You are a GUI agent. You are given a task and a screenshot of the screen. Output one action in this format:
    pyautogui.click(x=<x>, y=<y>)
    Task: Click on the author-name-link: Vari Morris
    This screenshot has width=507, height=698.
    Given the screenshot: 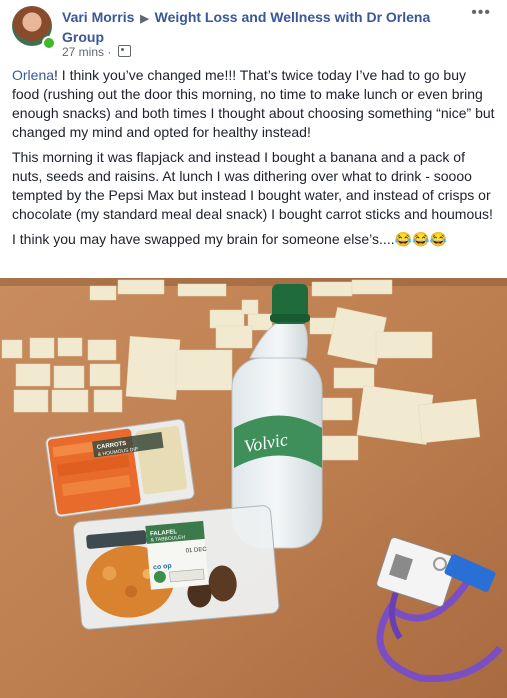 What is the action you would take?
    pyautogui.click(x=98, y=17)
    